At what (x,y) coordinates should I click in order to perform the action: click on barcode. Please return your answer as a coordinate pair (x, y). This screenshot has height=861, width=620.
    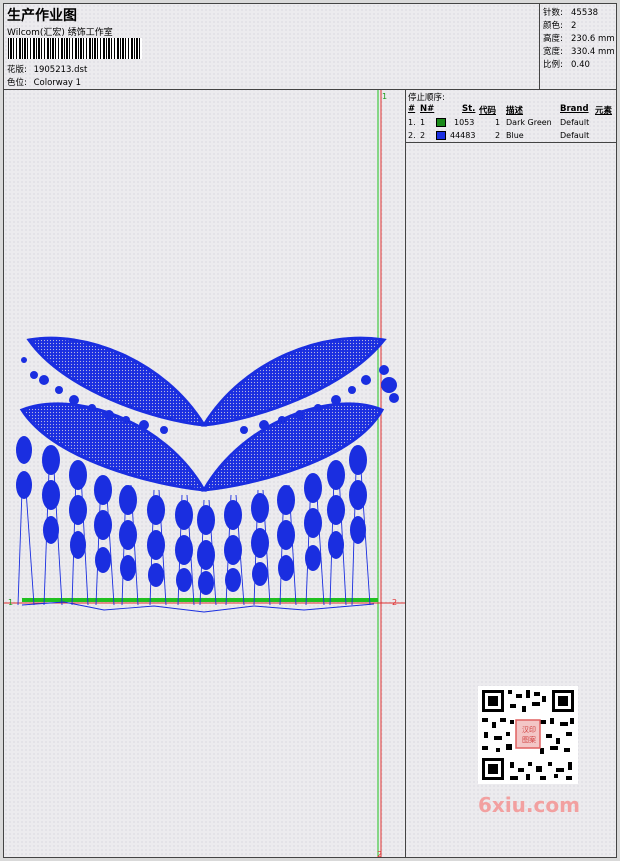
    Looking at the image, I should click on (75, 48).